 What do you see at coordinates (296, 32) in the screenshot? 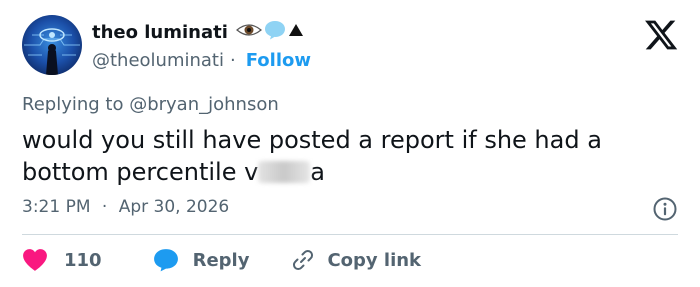
I see `black-triangle-icon` at bounding box center [296, 32].